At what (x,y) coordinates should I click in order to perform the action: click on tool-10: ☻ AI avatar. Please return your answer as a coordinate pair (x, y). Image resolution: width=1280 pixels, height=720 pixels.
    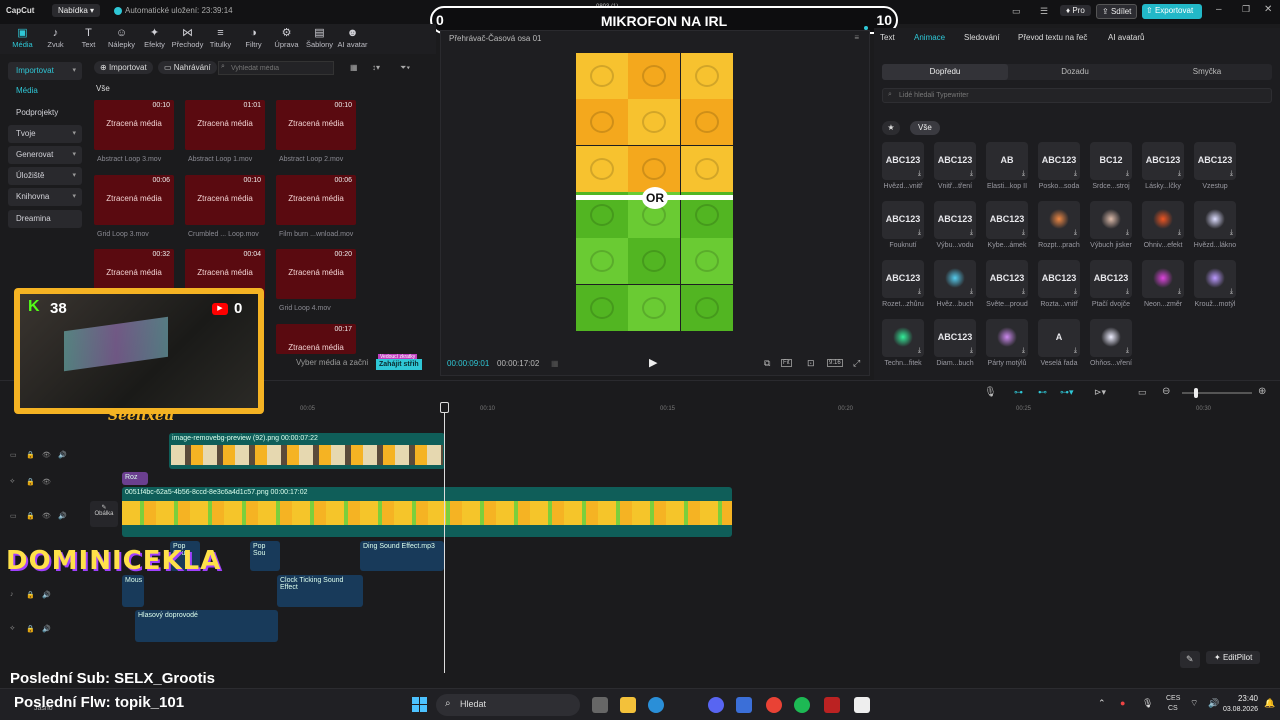
    Looking at the image, I should click on (352, 38).